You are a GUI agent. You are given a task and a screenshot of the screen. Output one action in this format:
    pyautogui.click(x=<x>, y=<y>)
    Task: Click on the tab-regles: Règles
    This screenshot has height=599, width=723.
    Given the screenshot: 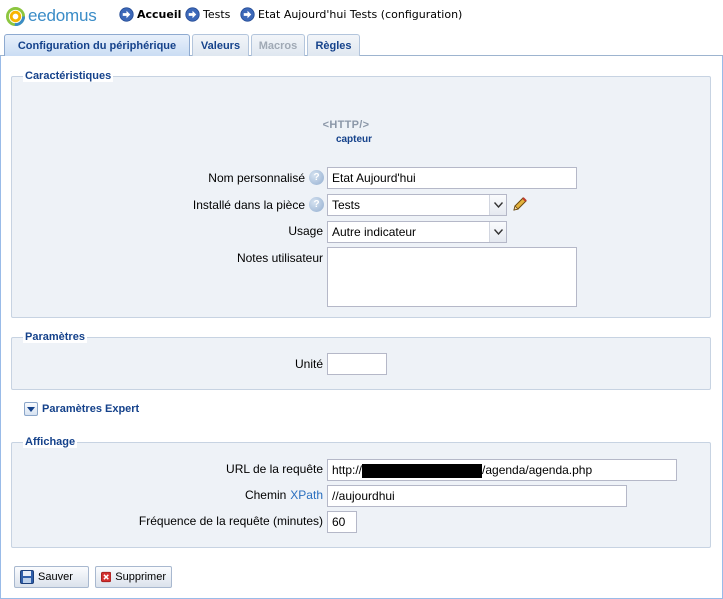 What is the action you would take?
    pyautogui.click(x=333, y=45)
    